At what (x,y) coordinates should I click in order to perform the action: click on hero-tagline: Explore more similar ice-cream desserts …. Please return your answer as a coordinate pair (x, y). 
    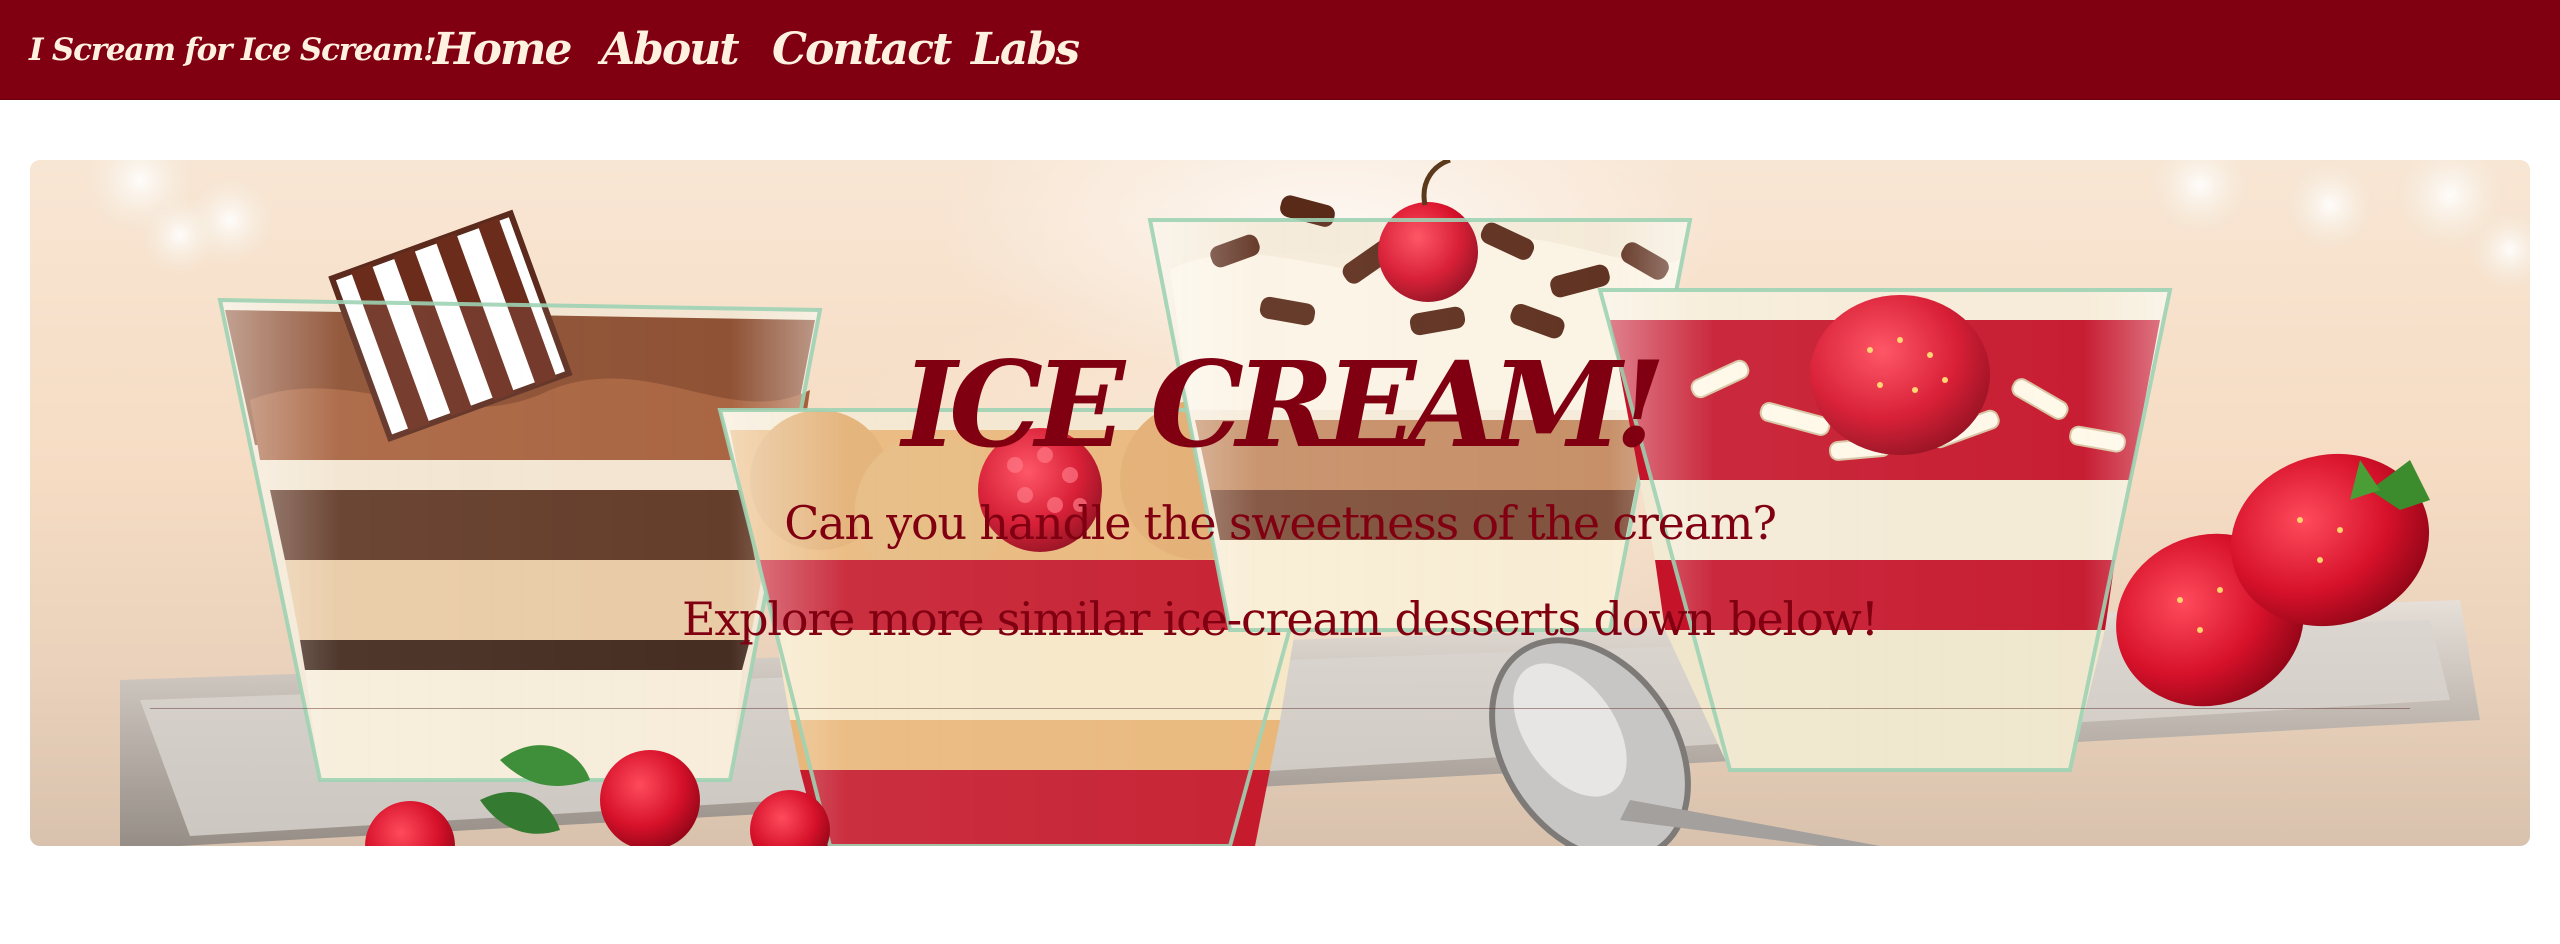
    Looking at the image, I should click on (1280, 619).